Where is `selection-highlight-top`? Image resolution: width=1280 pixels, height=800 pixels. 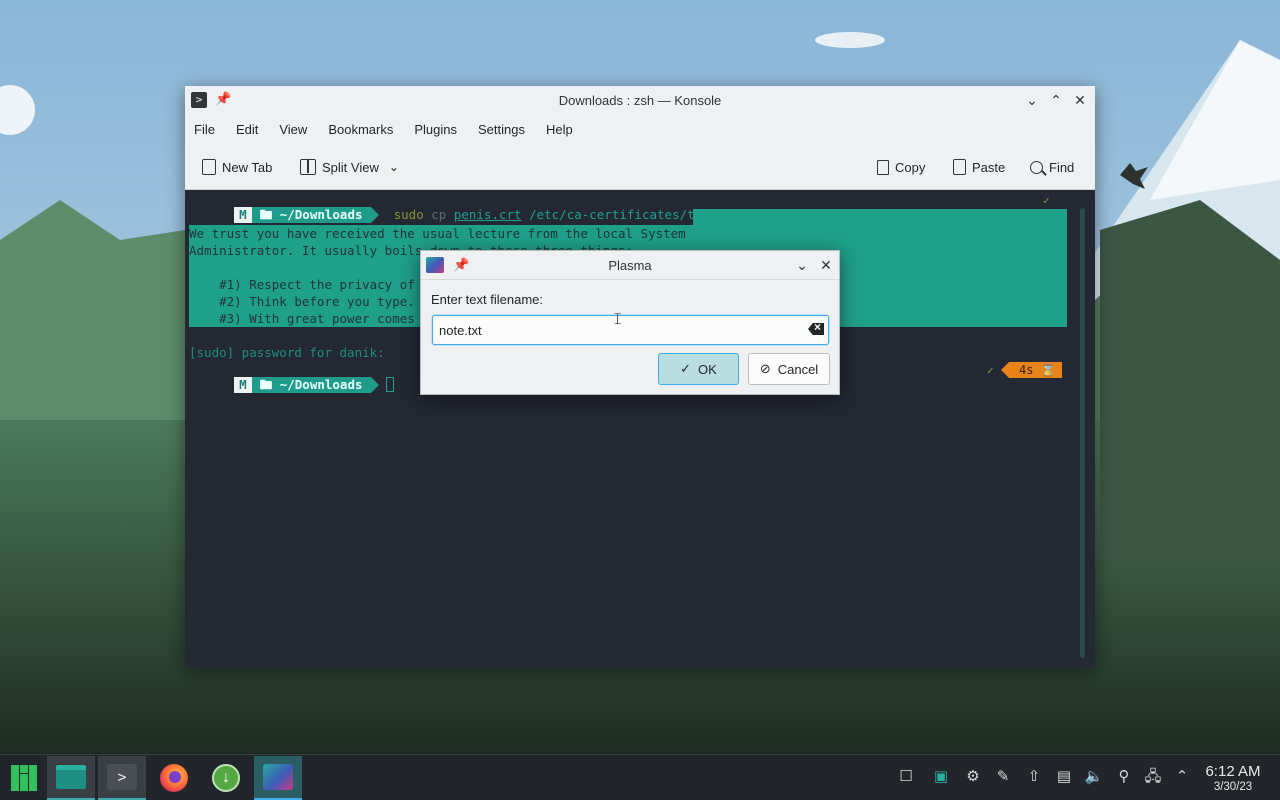
selection-highlight-top is located at coordinates (880, 217).